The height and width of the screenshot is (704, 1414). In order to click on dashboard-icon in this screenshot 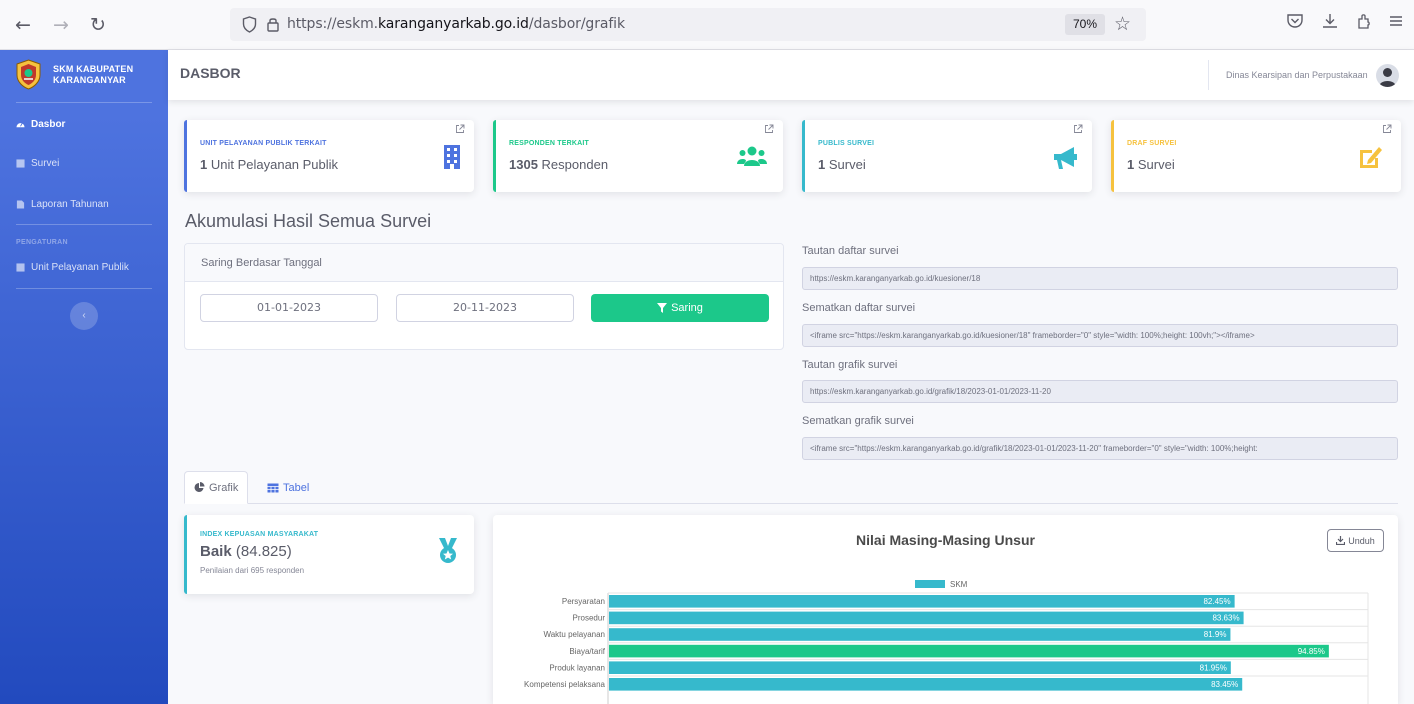, I will do `click(20, 125)`.